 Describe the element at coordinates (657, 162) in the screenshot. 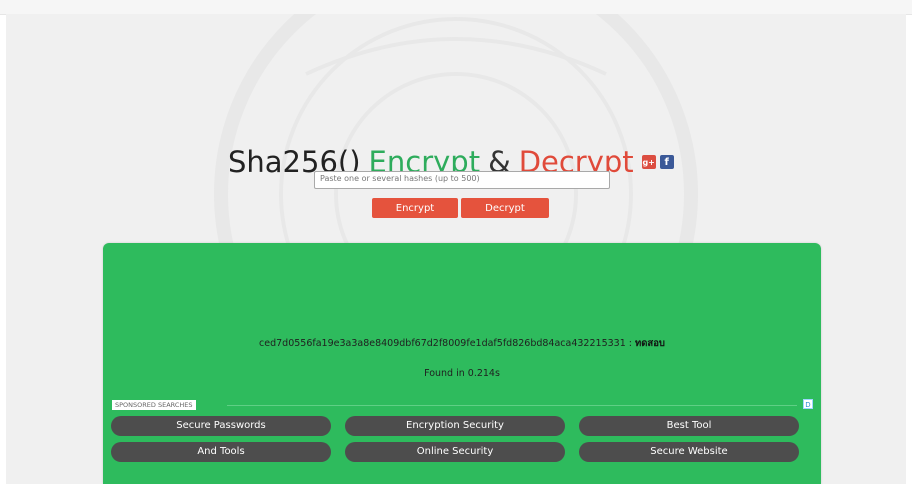

I see `social-share-icons: g+ f` at that location.